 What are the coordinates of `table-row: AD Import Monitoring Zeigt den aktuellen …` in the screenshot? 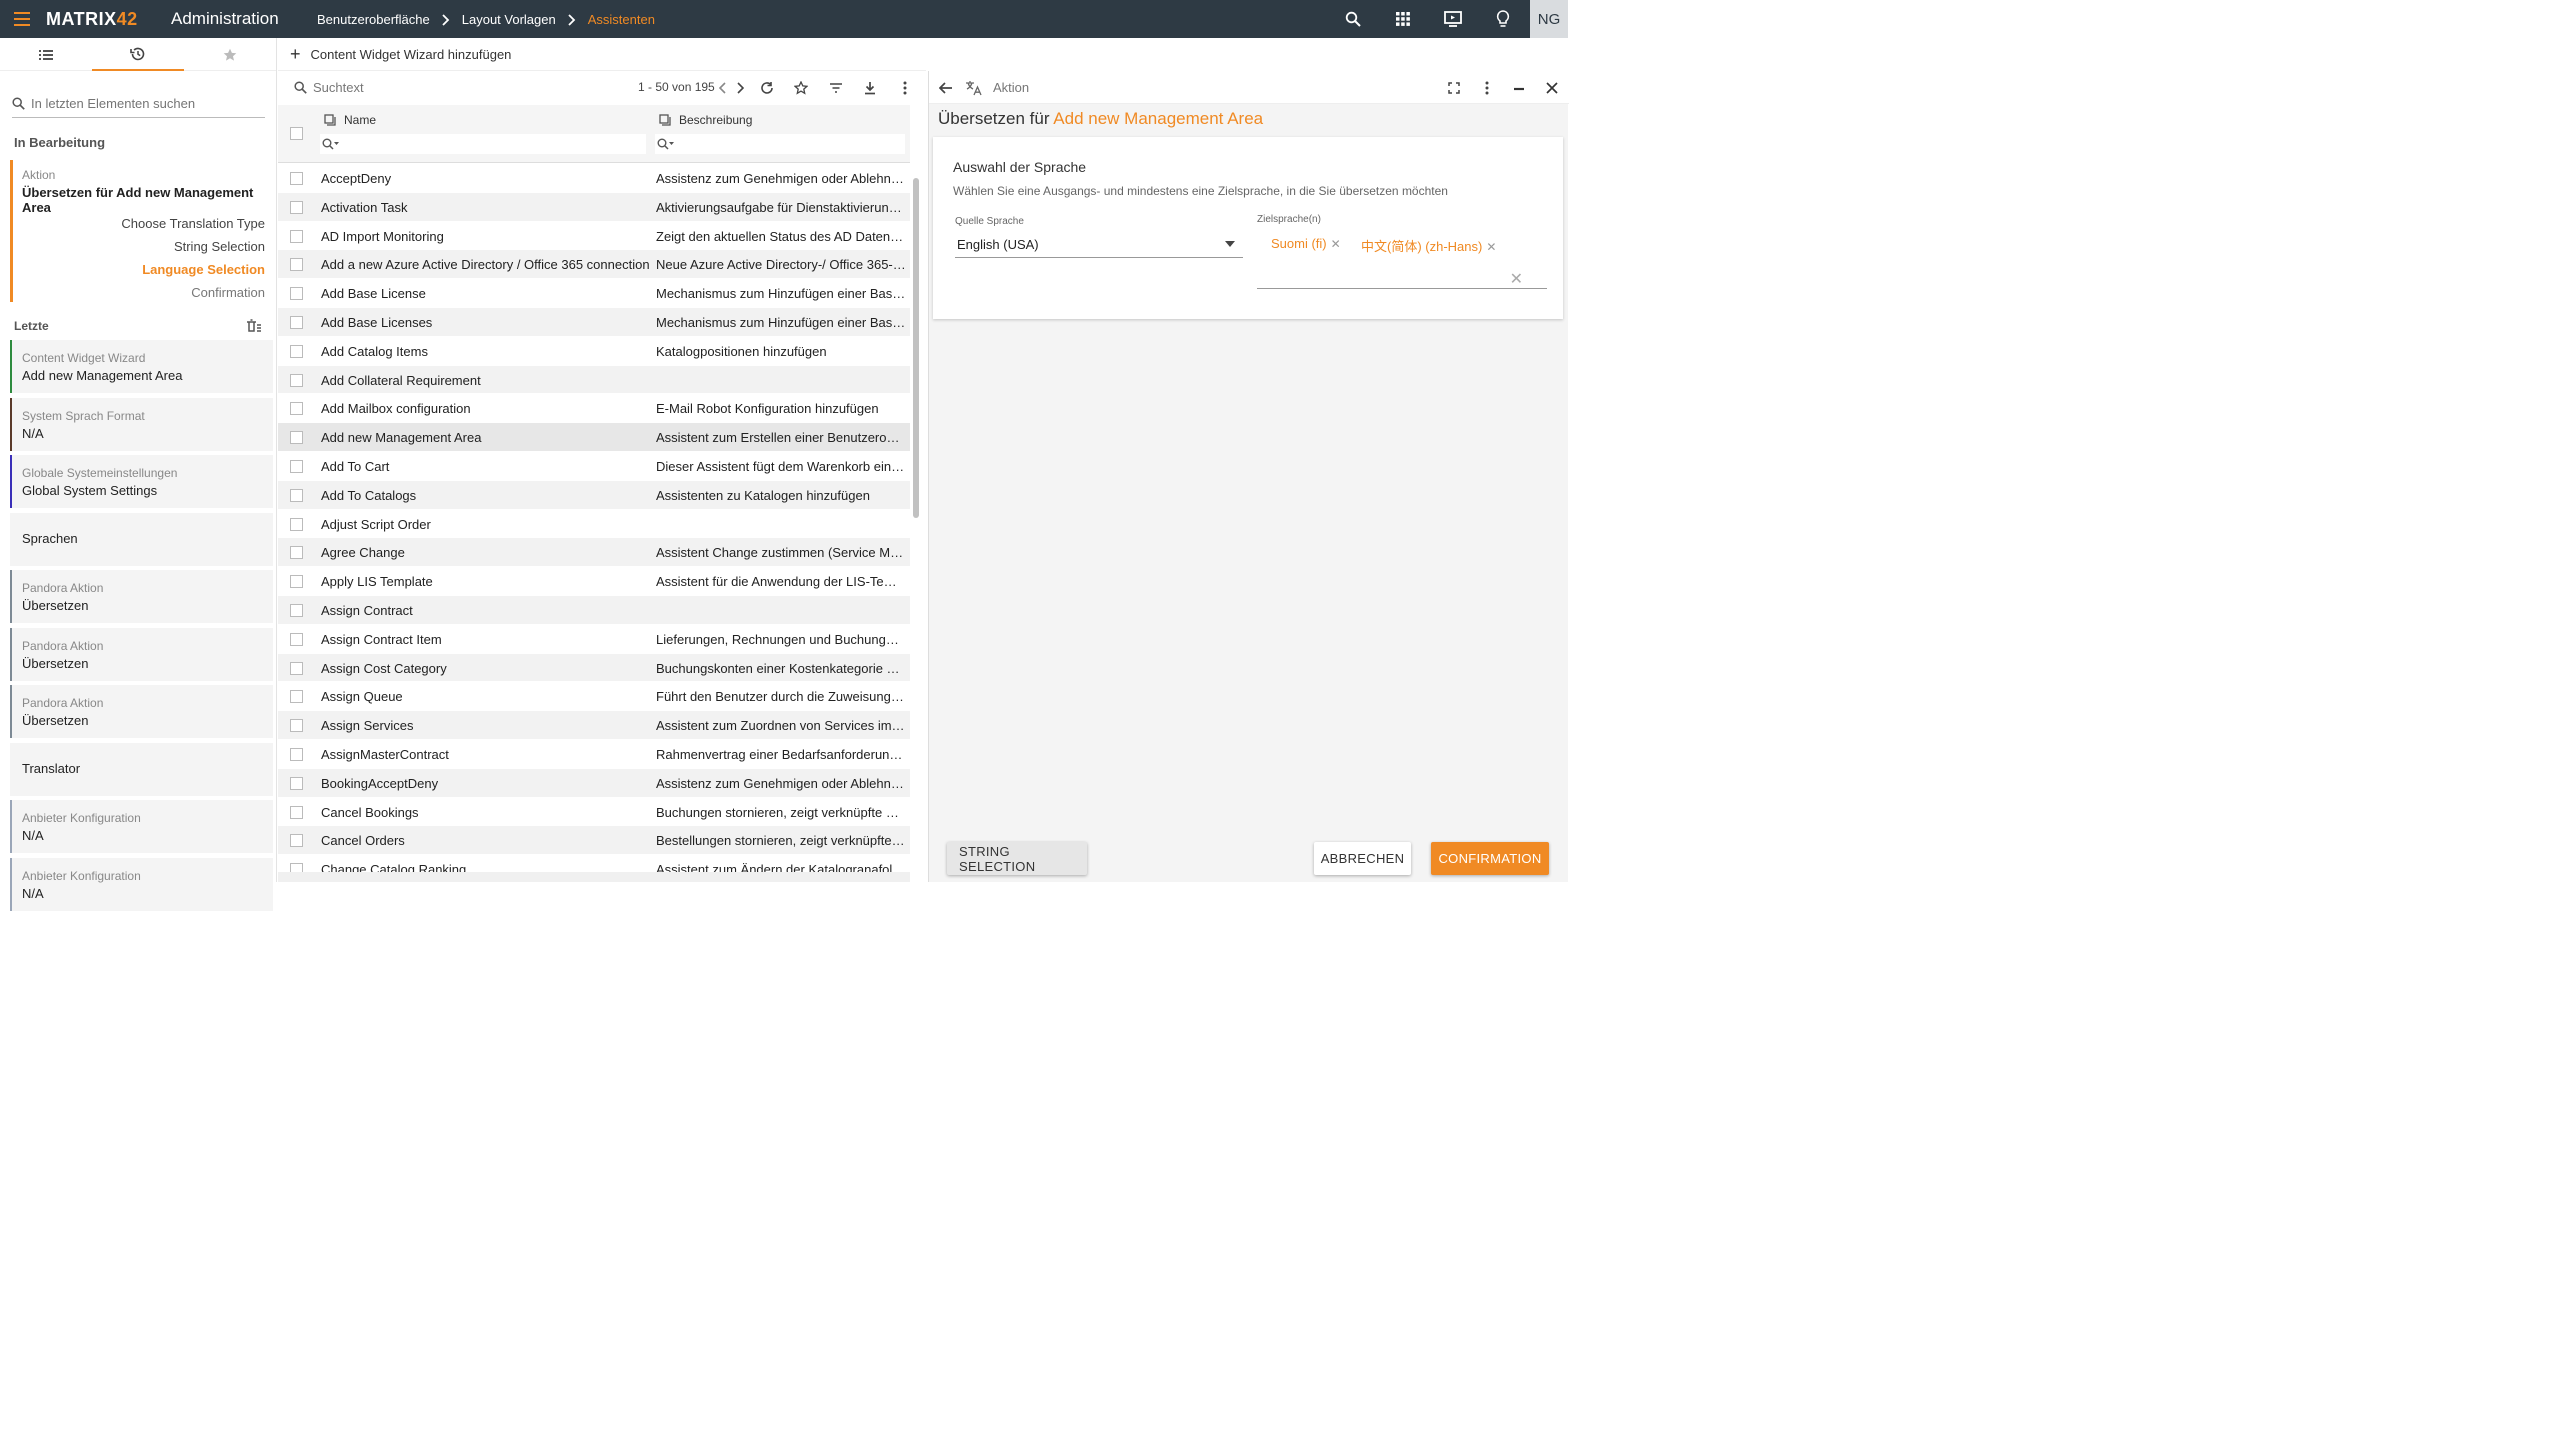 It's located at (594, 236).